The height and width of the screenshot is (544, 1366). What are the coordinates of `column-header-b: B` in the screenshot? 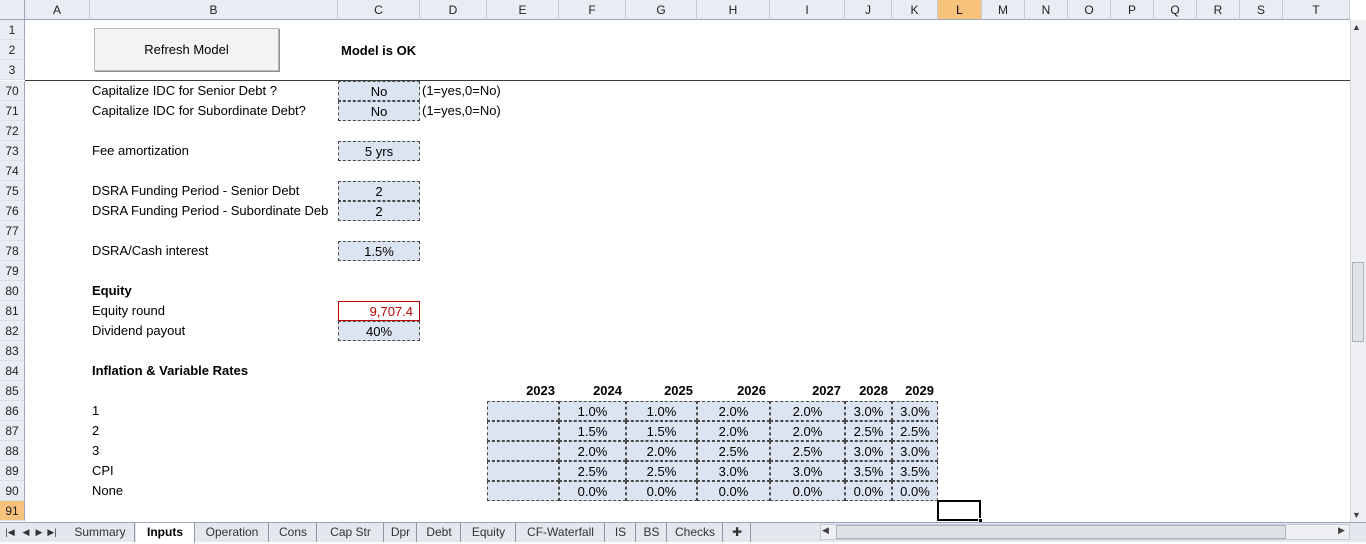 It's located at (214, 10).